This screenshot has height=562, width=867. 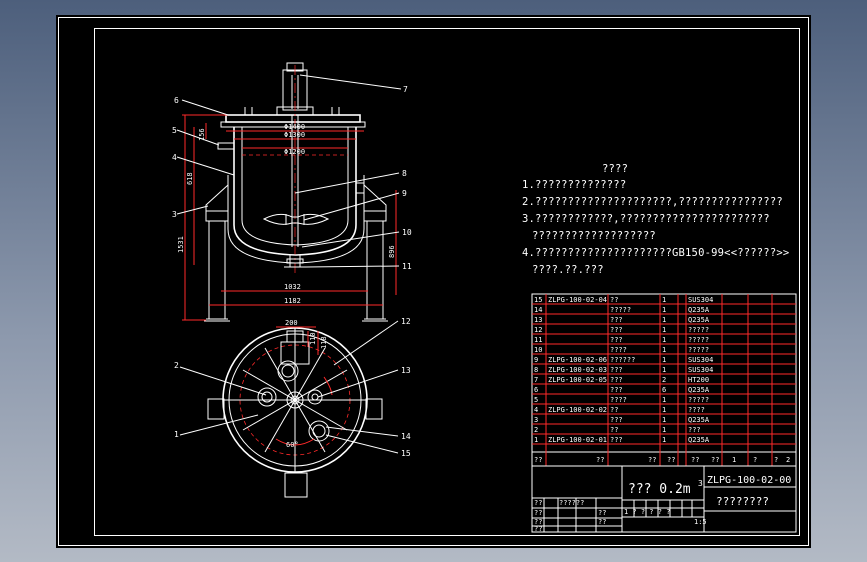 What do you see at coordinates (594, 236) in the screenshot?
I see `note-3b: ???????????????????` at bounding box center [594, 236].